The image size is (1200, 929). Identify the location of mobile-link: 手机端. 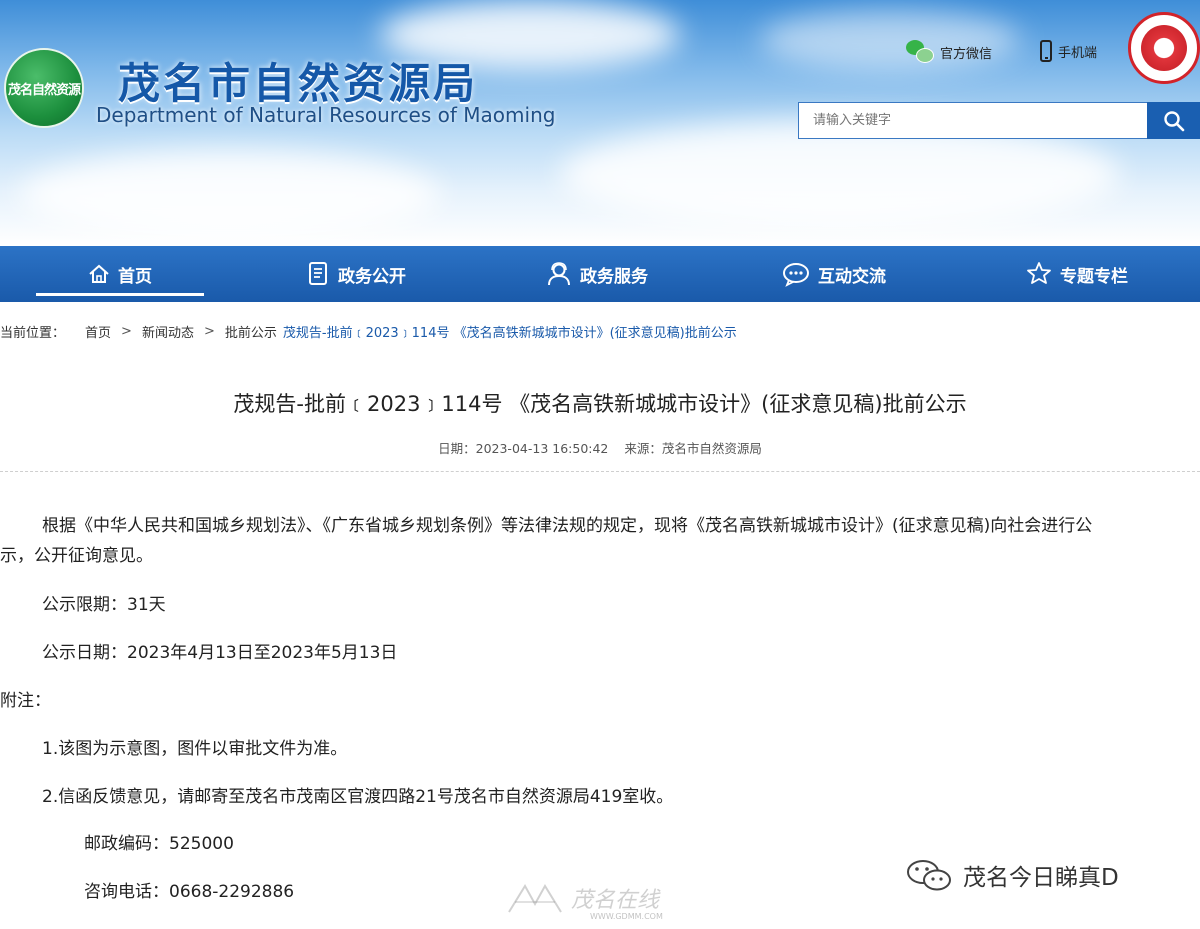
(1068, 51).